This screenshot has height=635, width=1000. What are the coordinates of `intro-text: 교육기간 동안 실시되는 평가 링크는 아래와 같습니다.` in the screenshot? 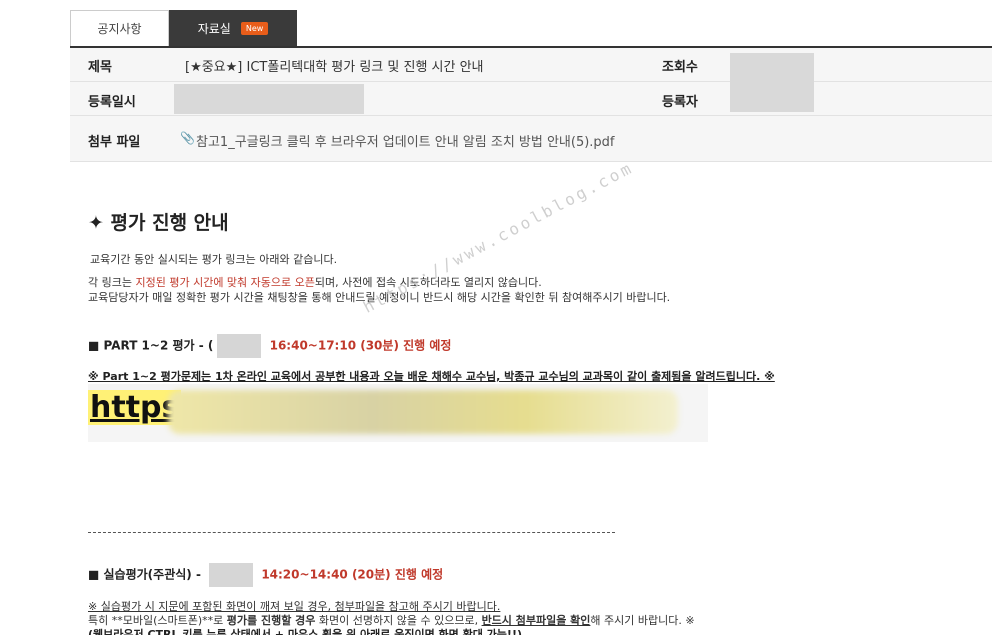 It's located at (214, 259).